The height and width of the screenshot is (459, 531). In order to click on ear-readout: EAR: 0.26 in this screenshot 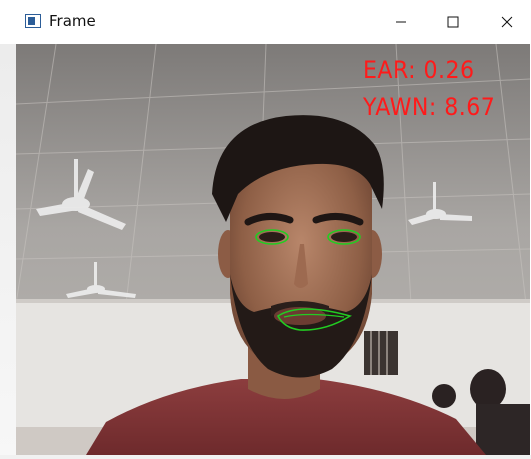, I will do `click(419, 70)`.